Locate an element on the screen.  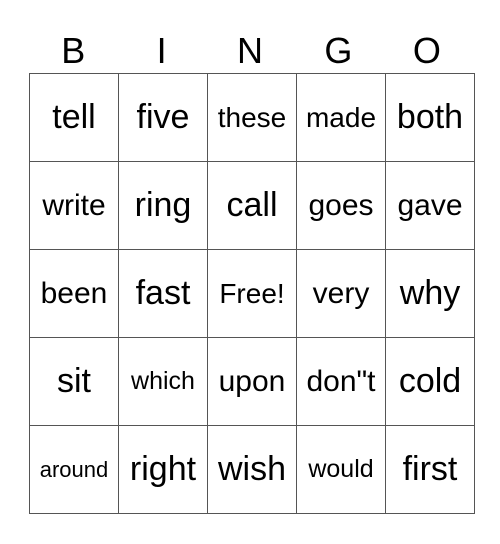
header-letter-i: I is located at coordinates (161, 50).